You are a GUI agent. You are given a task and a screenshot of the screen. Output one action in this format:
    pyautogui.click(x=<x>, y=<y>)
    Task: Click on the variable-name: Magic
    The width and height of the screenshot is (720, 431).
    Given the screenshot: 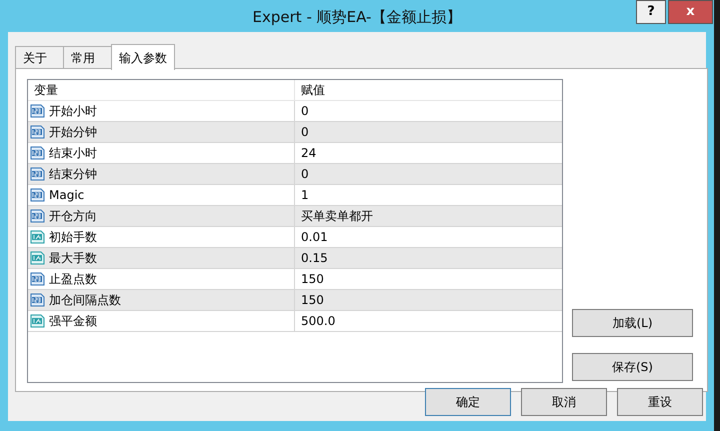 What is the action you would take?
    pyautogui.click(x=66, y=195)
    